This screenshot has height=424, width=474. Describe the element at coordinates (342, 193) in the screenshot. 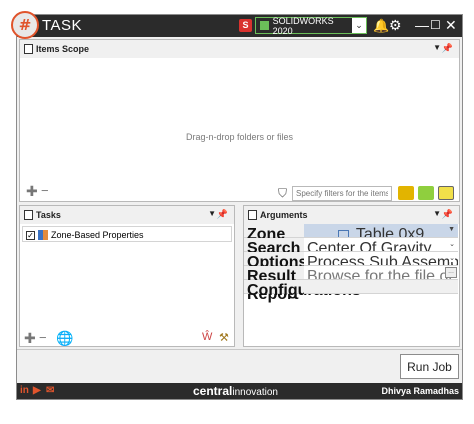

I see `filter-input` at that location.